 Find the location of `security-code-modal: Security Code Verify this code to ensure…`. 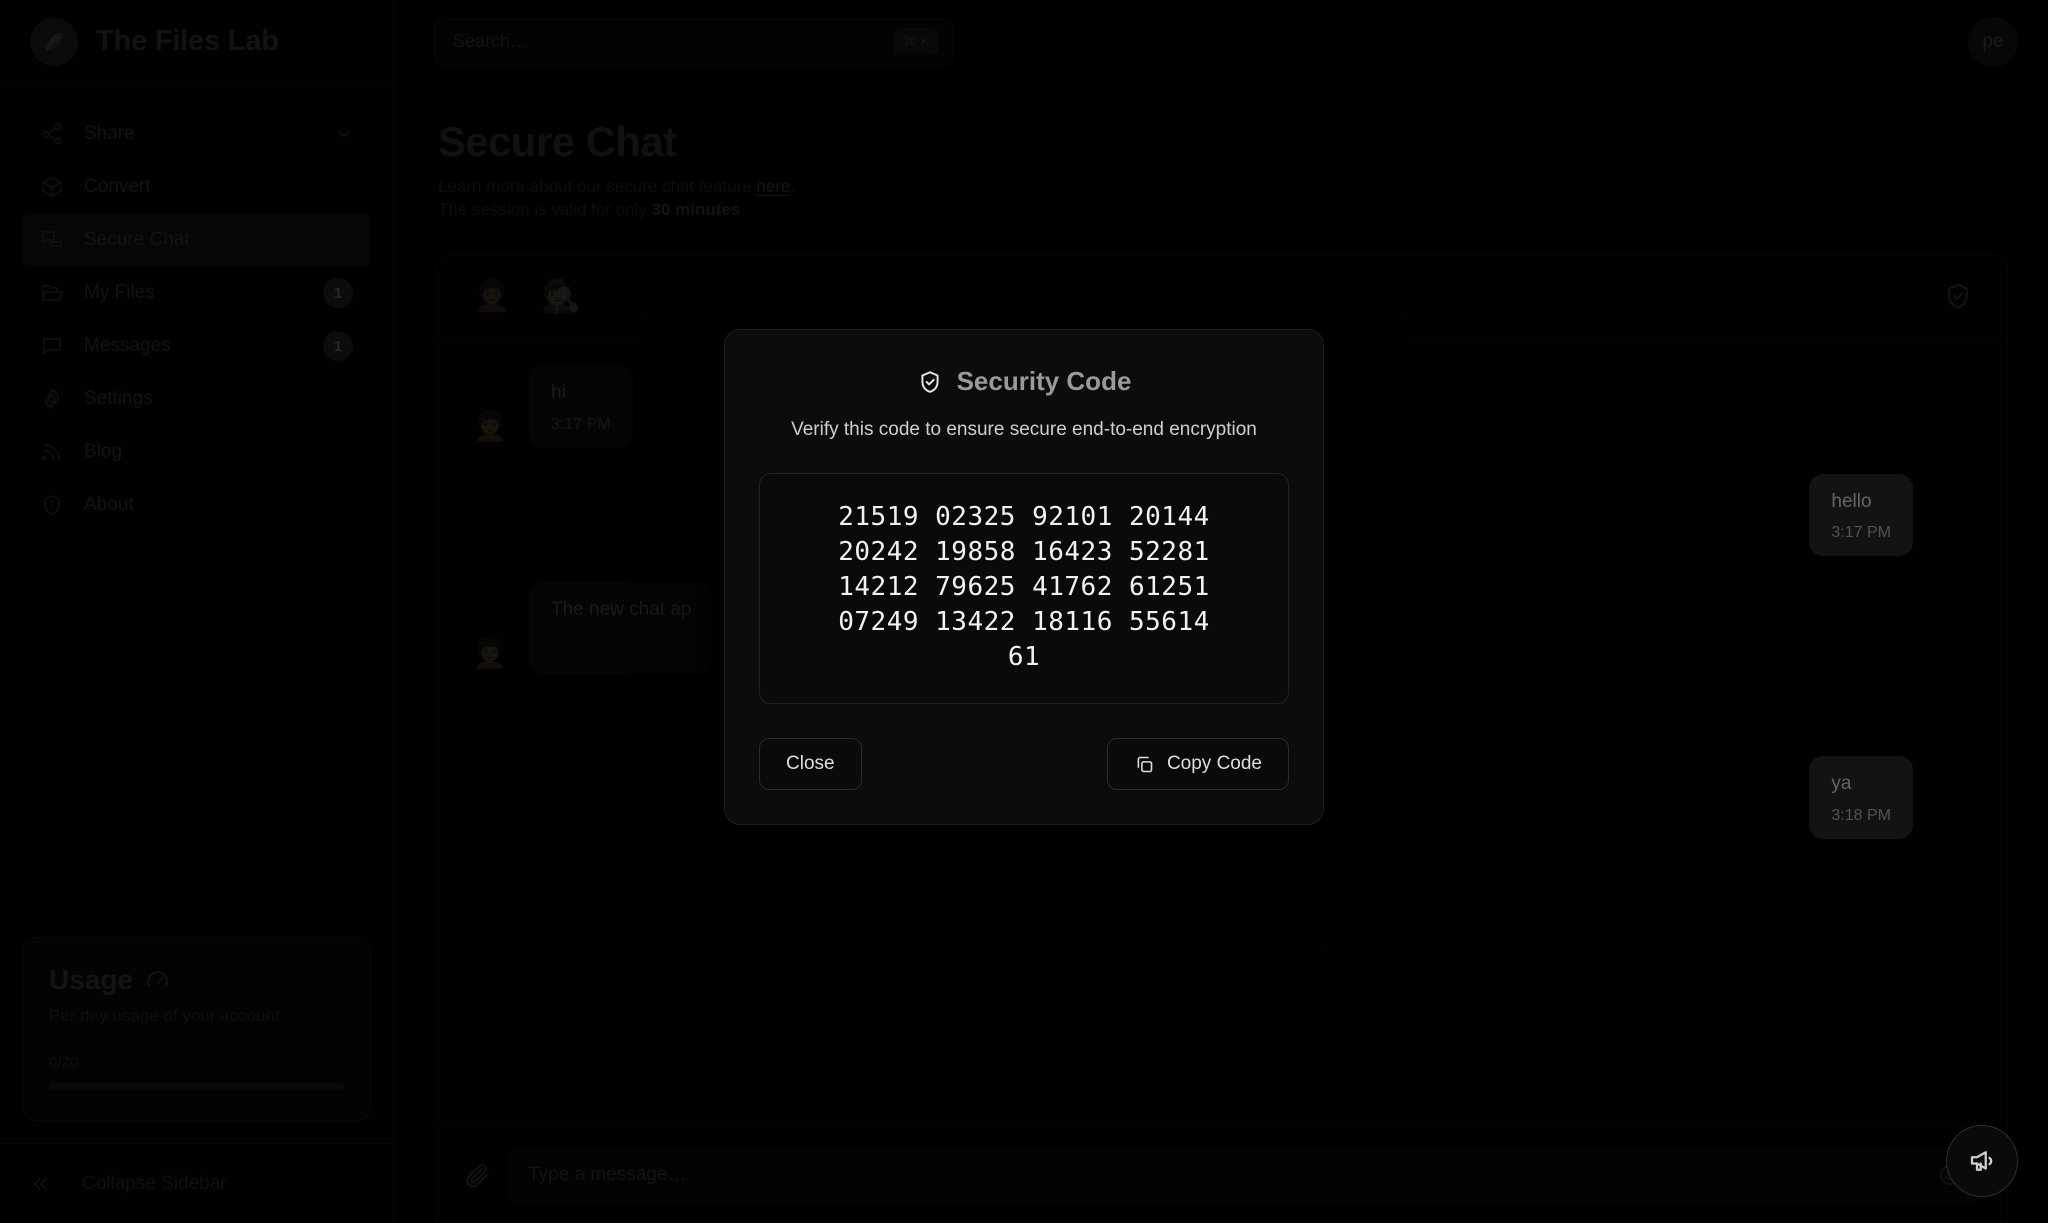

security-code-modal: Security Code Verify this code to ensure… is located at coordinates (1024, 577).